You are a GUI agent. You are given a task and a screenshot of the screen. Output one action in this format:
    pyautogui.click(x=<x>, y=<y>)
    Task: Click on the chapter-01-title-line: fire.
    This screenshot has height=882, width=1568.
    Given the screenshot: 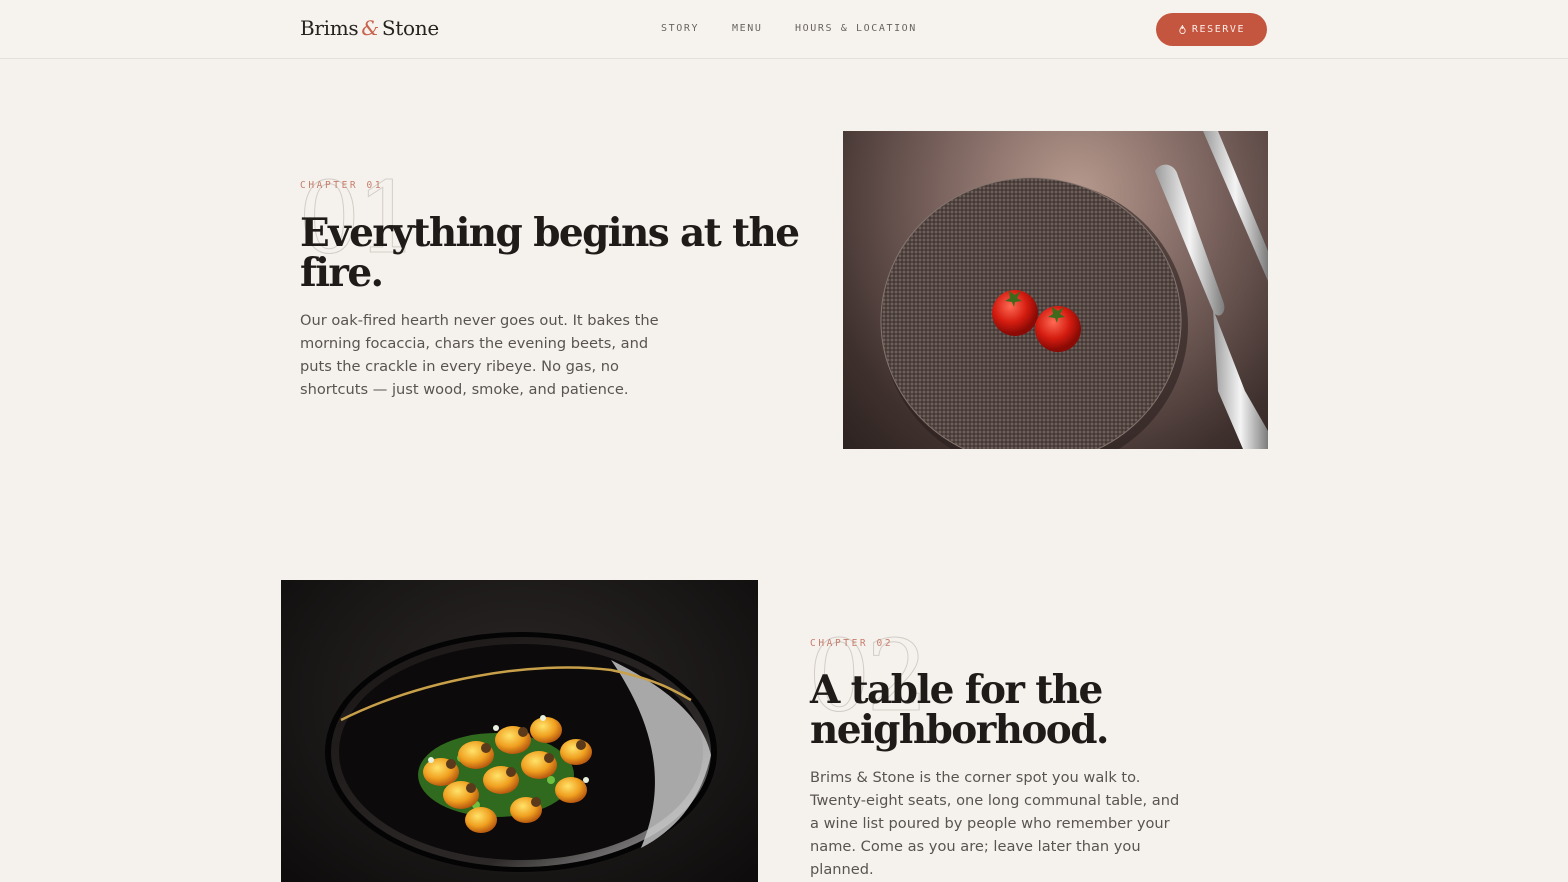 What is the action you would take?
    pyautogui.click(x=342, y=273)
    